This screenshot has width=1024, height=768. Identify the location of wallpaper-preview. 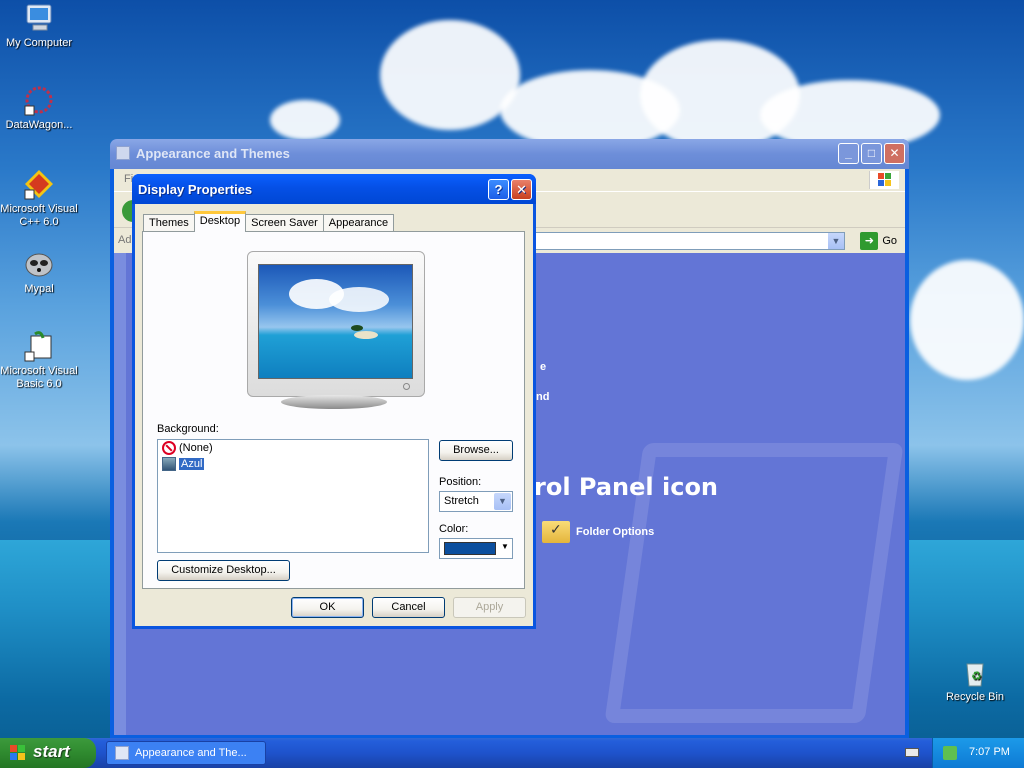
(335, 321).